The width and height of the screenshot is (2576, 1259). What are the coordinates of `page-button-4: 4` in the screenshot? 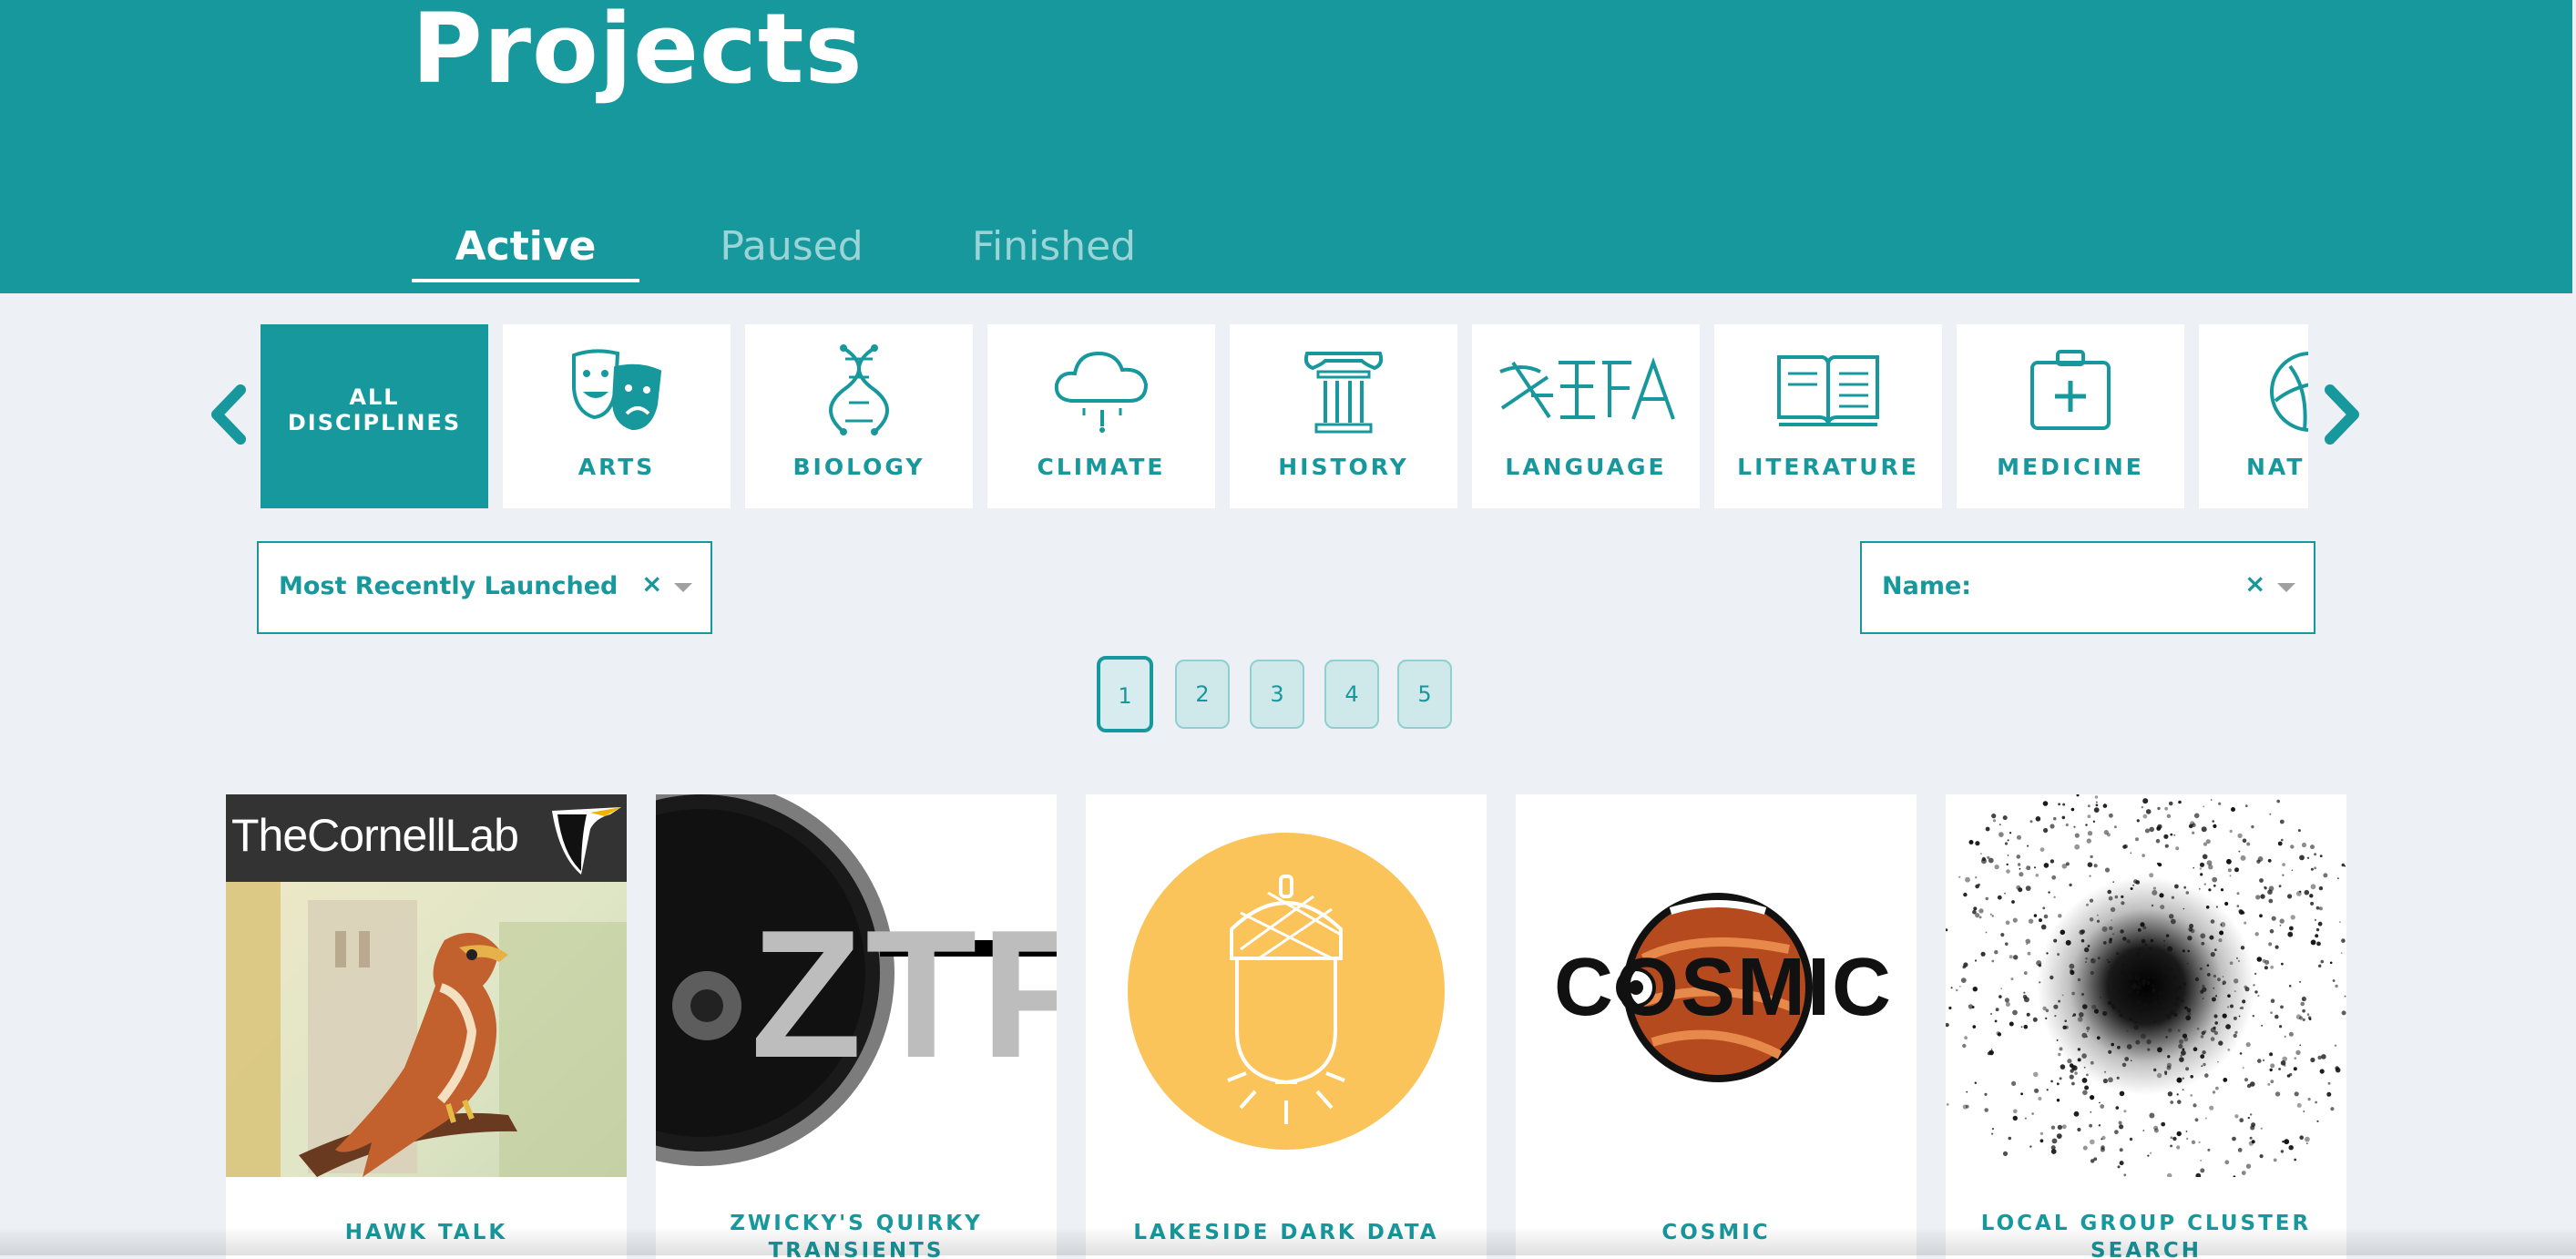 It's located at (1351, 694).